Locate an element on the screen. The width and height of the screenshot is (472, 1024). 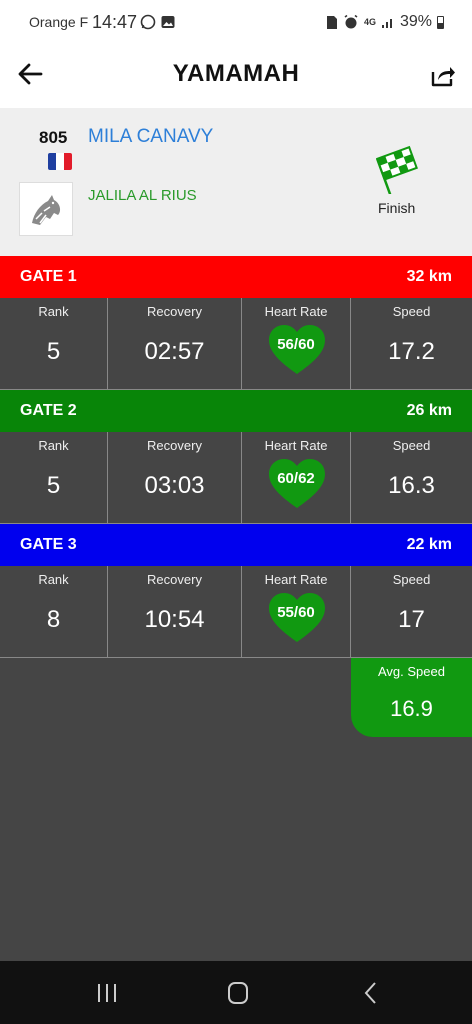
rider-name: MILA CANAVY is located at coordinates (150, 137).